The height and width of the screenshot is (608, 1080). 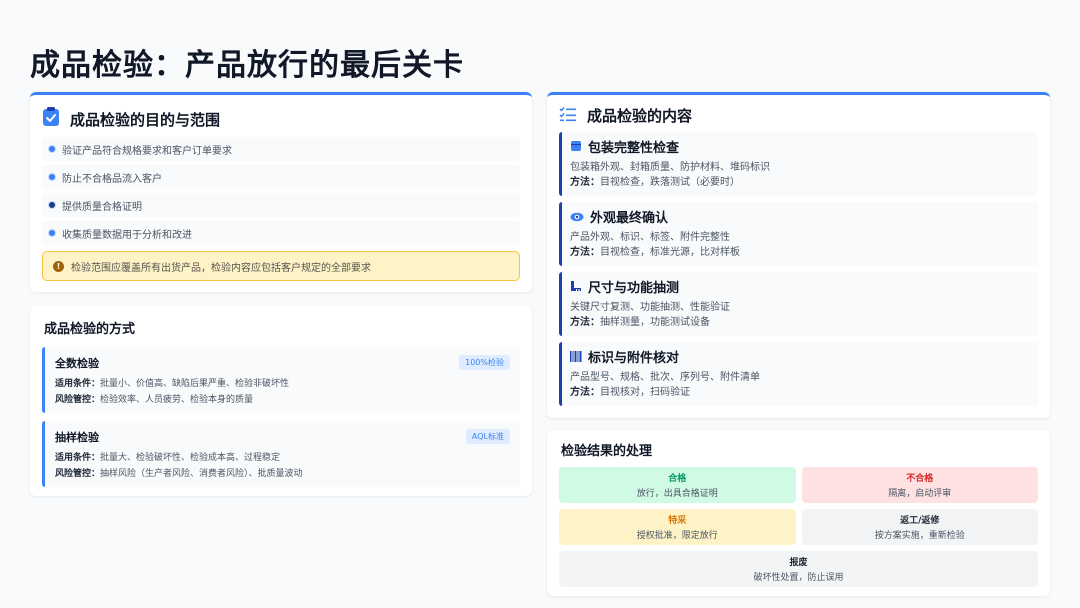 I want to click on content-item-title: 外观最终确认, so click(x=629, y=218).